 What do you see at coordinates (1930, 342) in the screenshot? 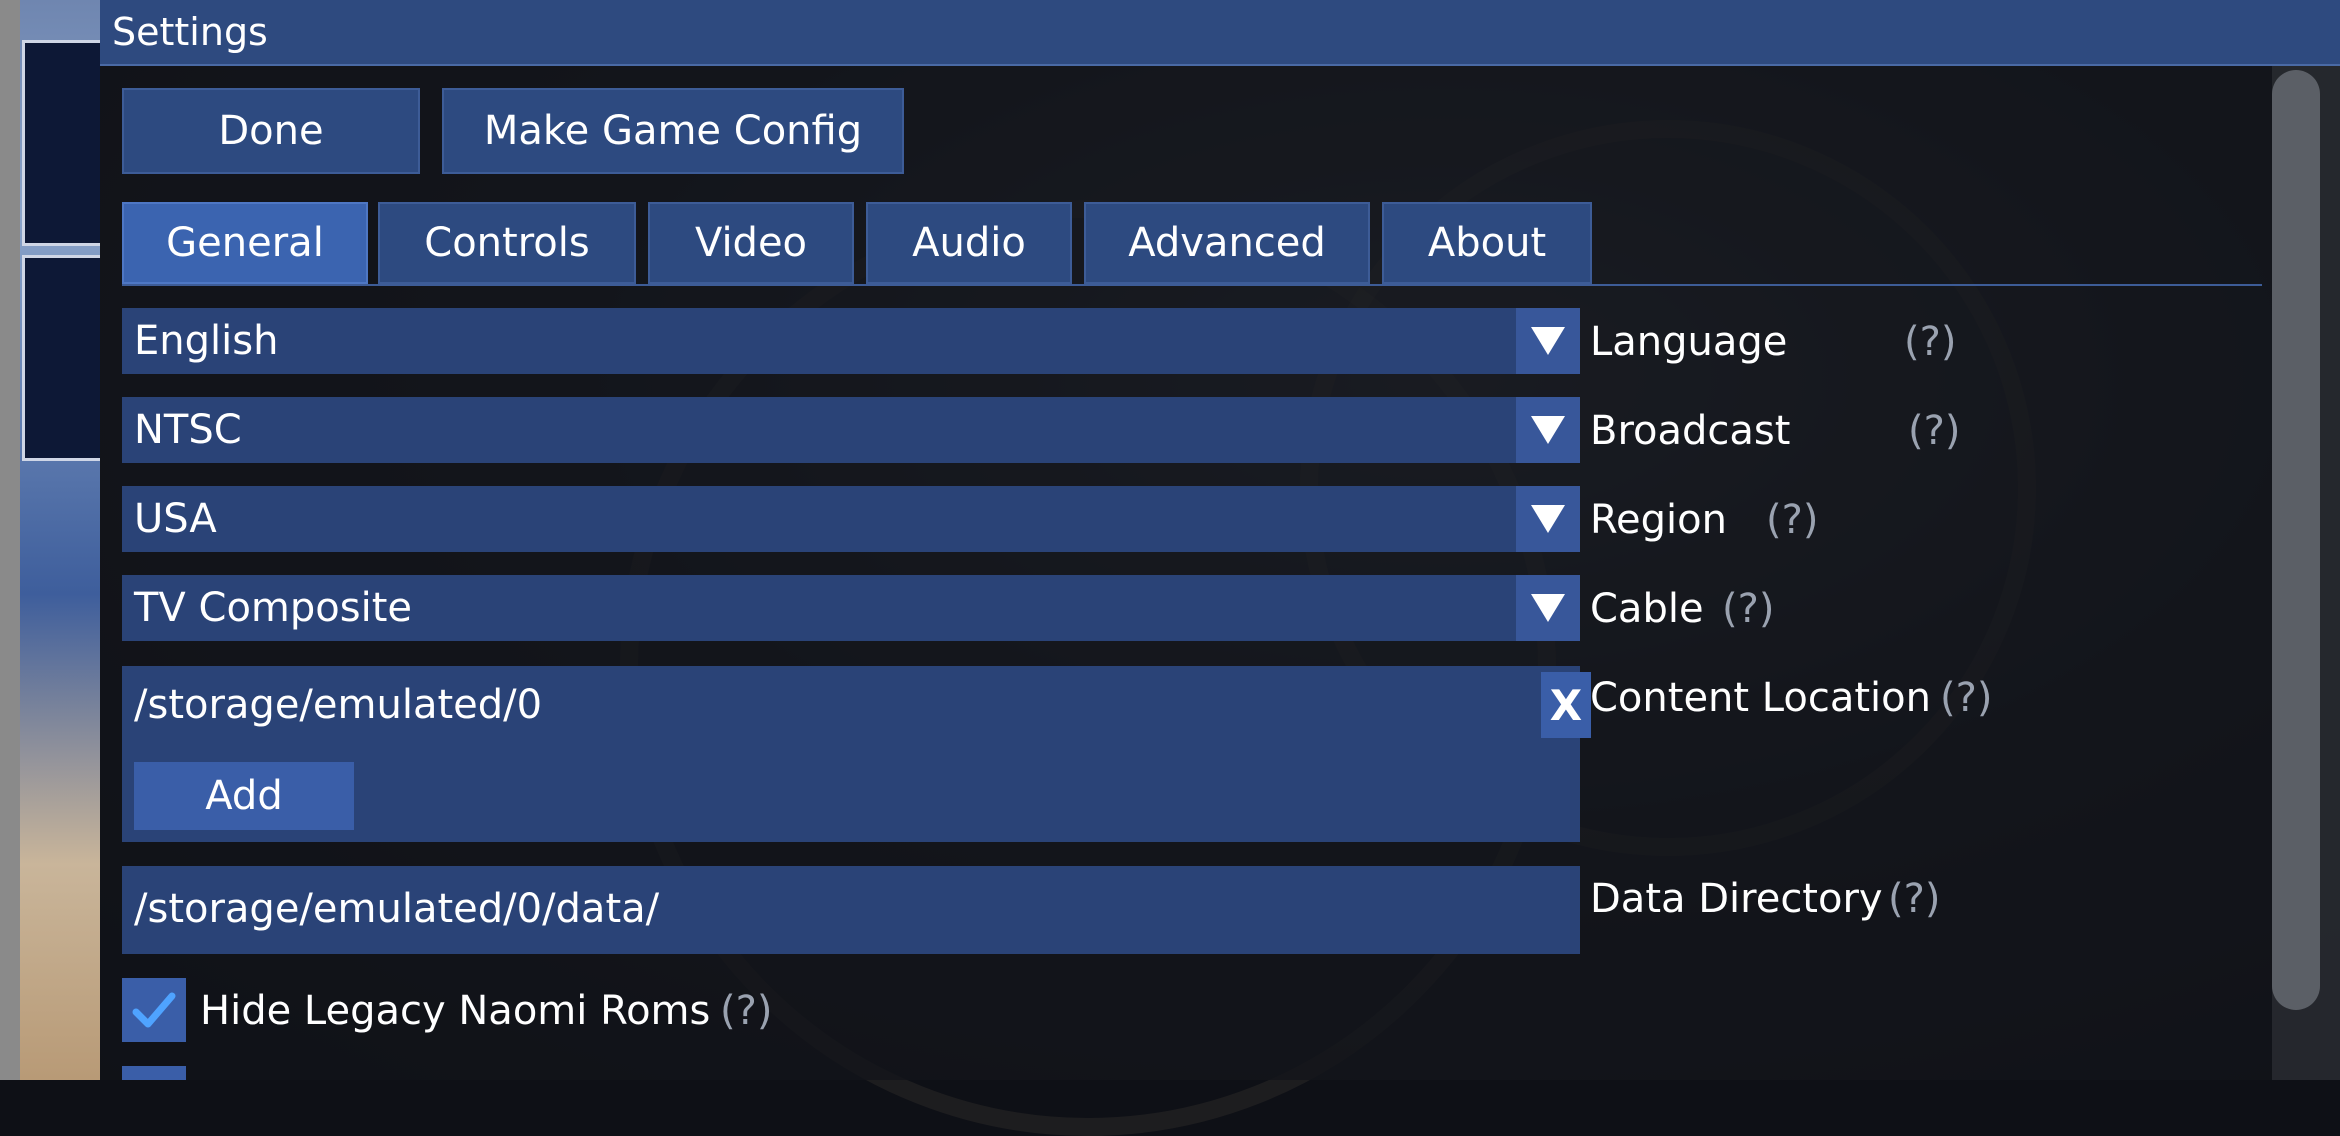
I see `language-help: (?)` at bounding box center [1930, 342].